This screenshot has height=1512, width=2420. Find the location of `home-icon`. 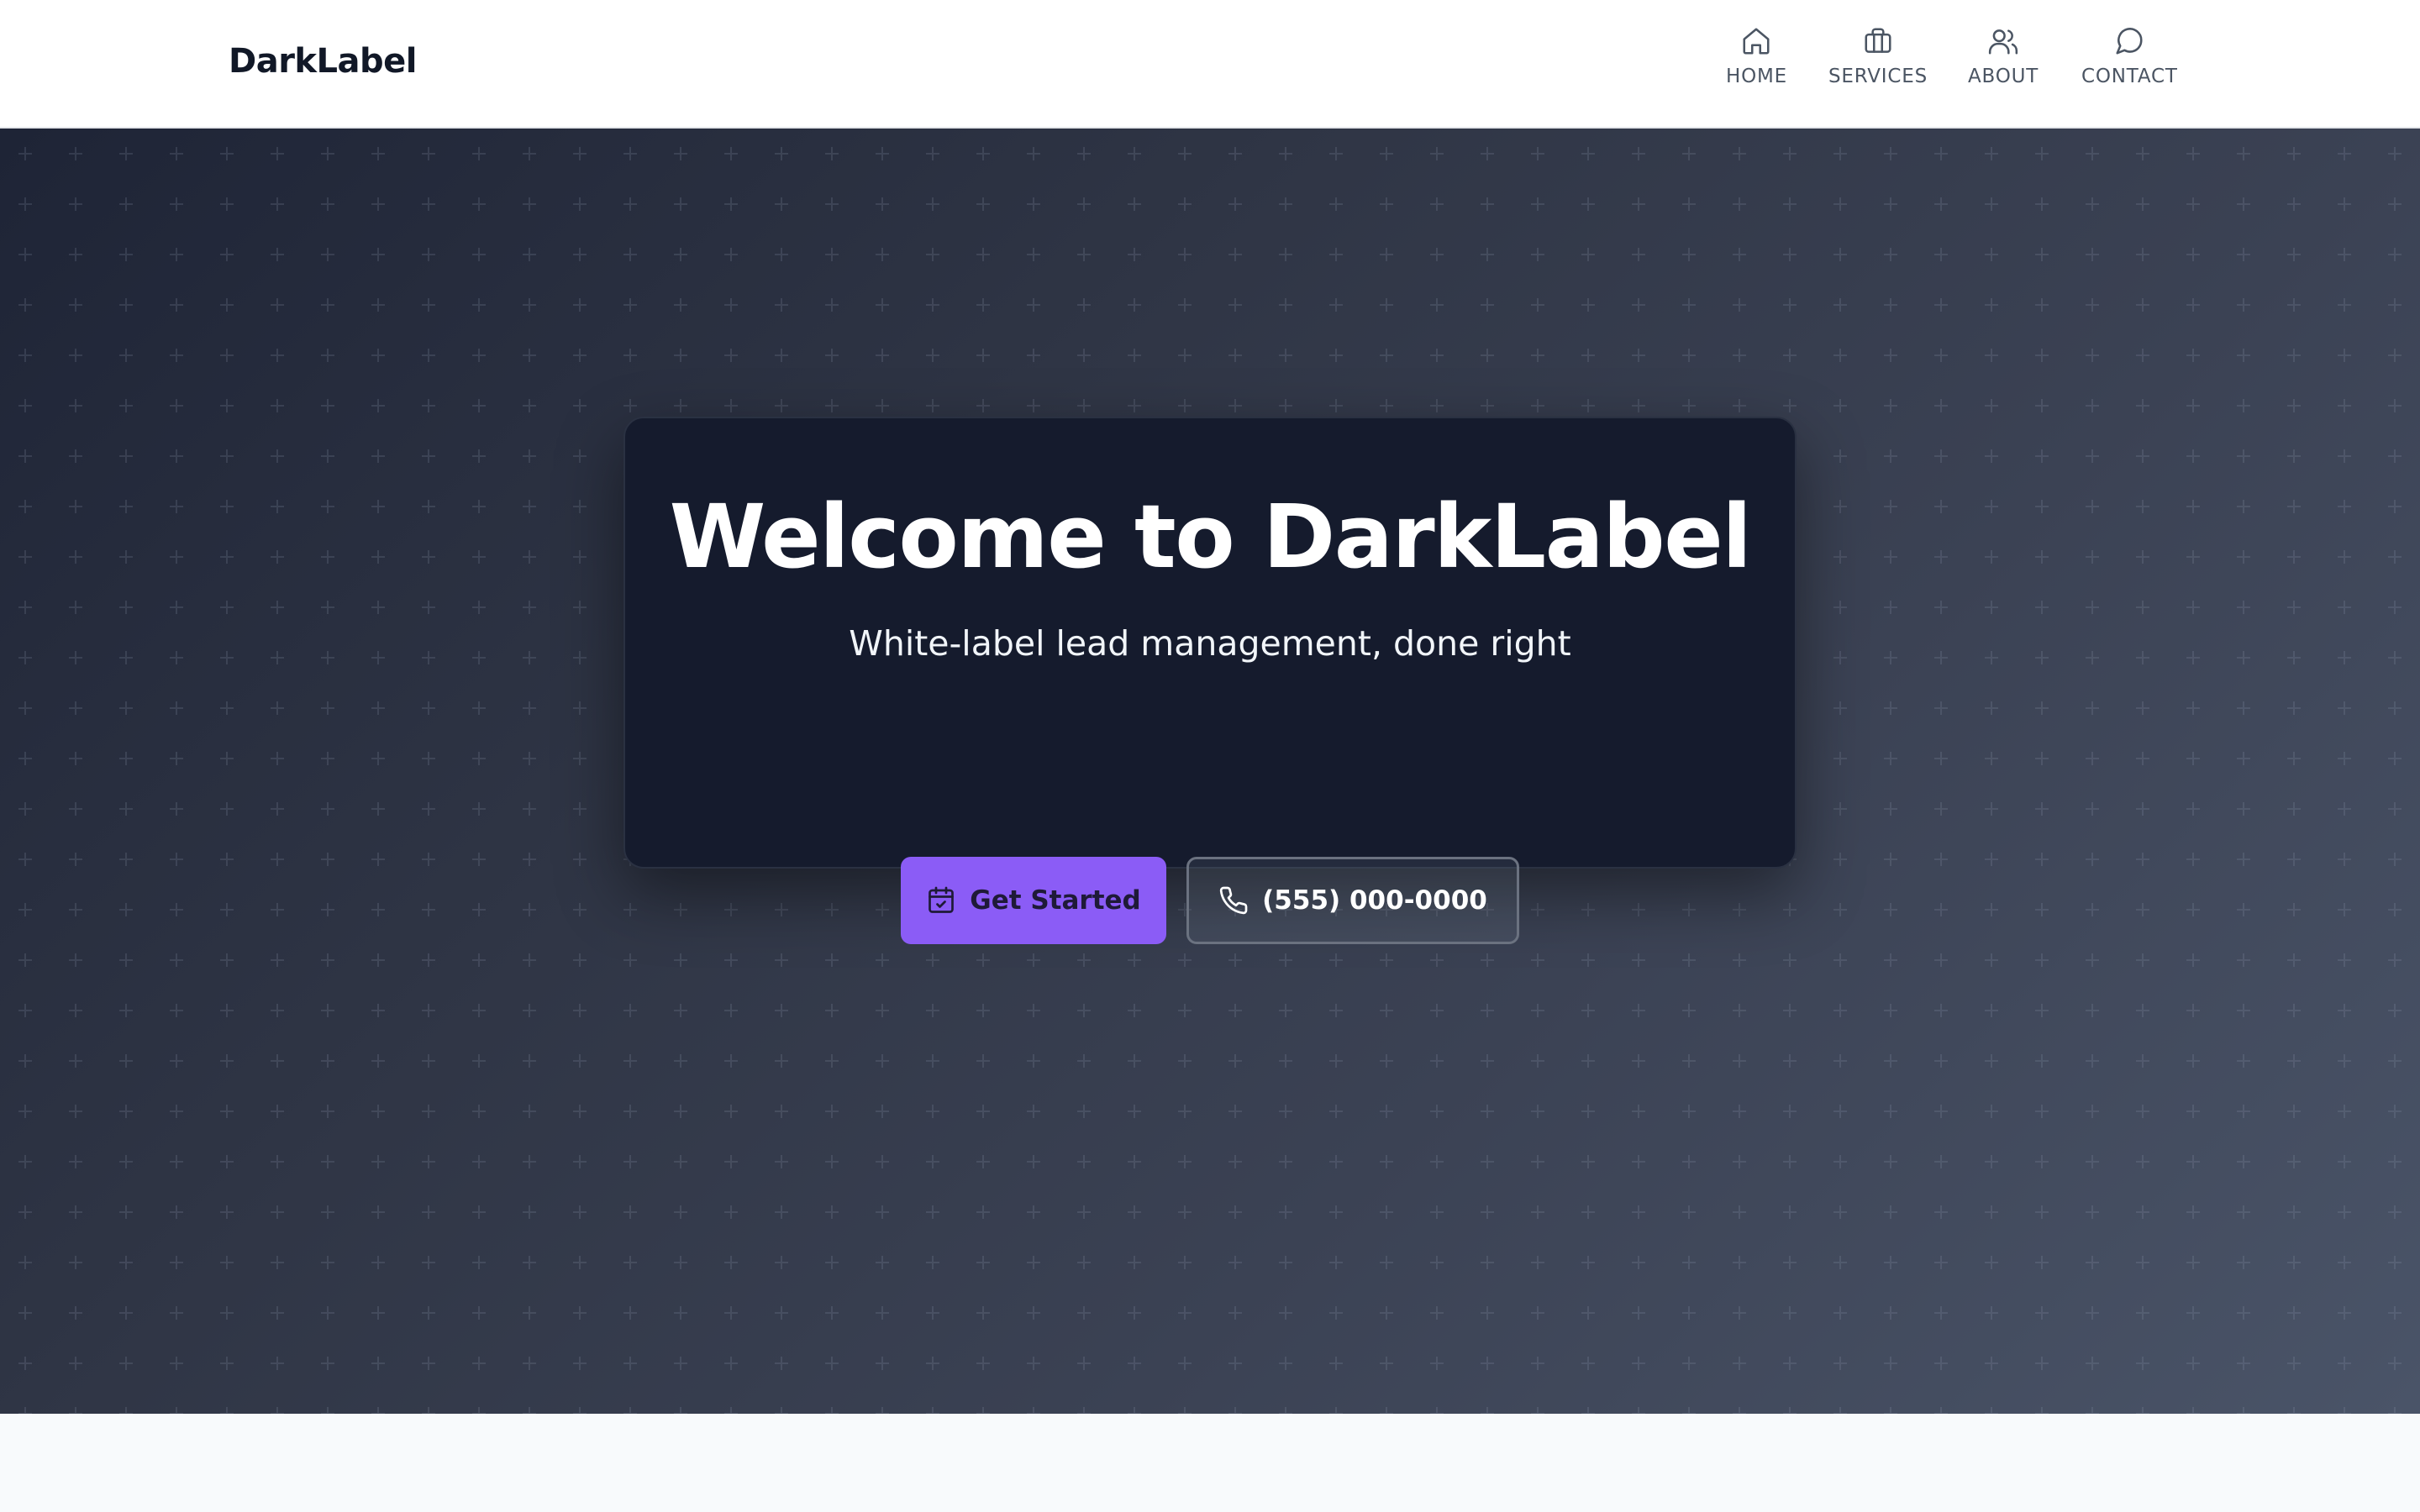

home-icon is located at coordinates (1756, 41).